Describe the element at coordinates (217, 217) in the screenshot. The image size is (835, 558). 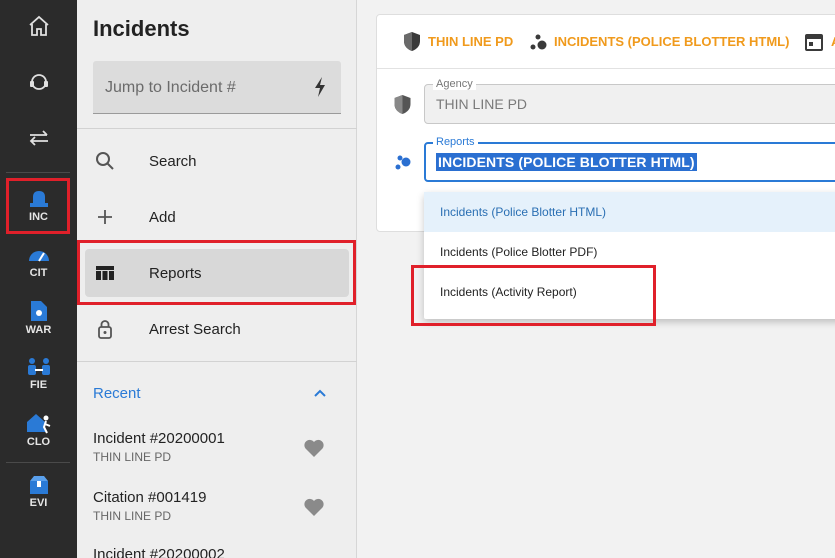
I see `nav-add: Add` at that location.